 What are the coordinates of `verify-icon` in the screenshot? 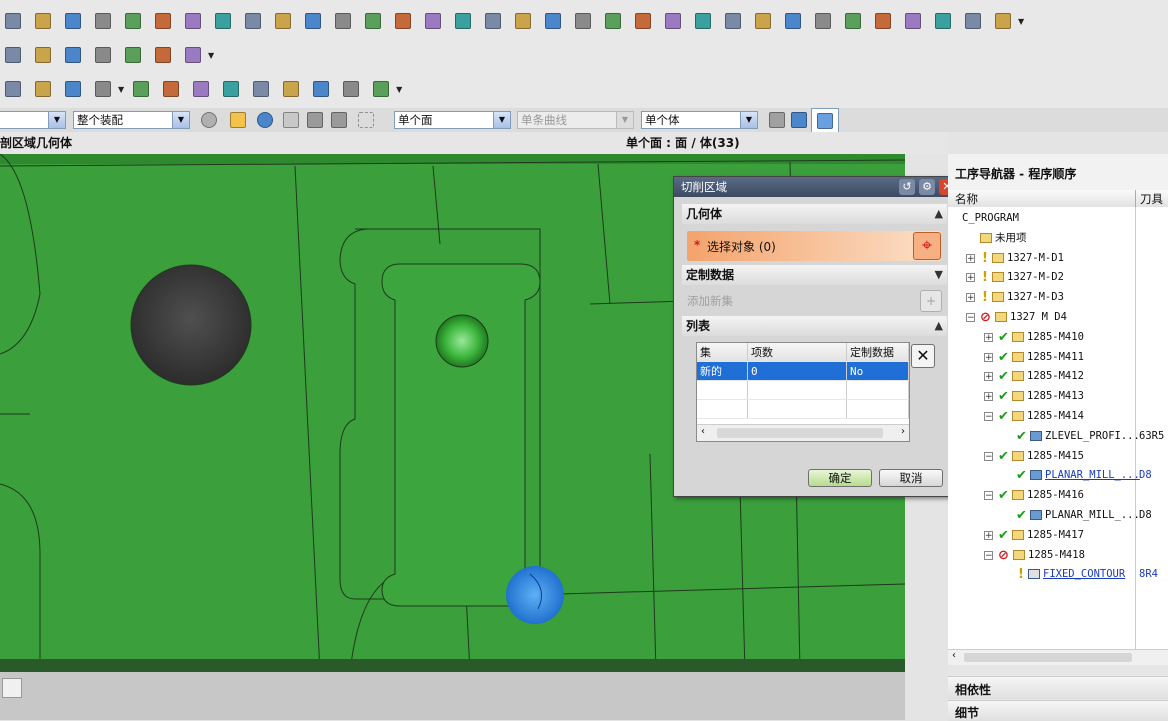 It's located at (553, 21).